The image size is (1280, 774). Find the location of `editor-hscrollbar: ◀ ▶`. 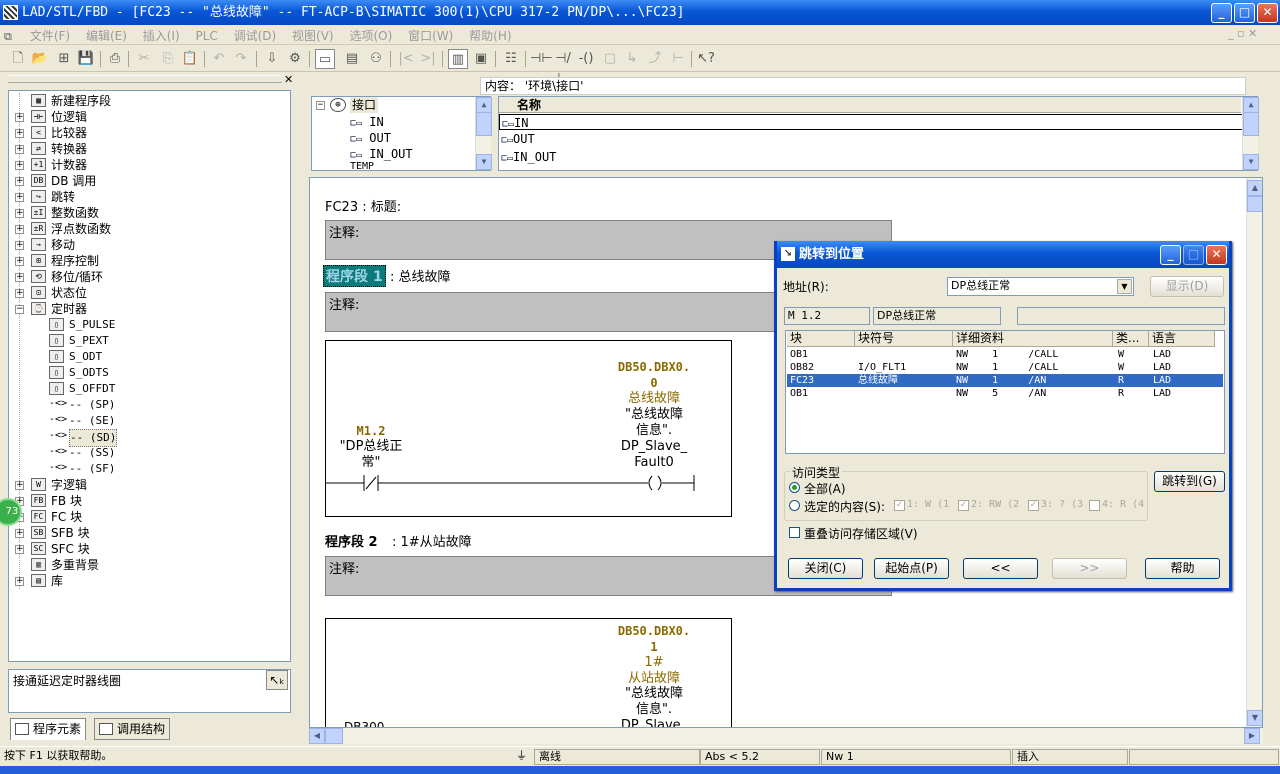

editor-hscrollbar: ◀ ▶ is located at coordinates (786, 736).